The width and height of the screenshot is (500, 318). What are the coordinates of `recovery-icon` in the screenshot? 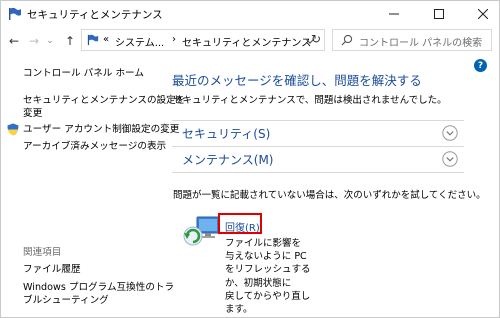 It's located at (201, 232).